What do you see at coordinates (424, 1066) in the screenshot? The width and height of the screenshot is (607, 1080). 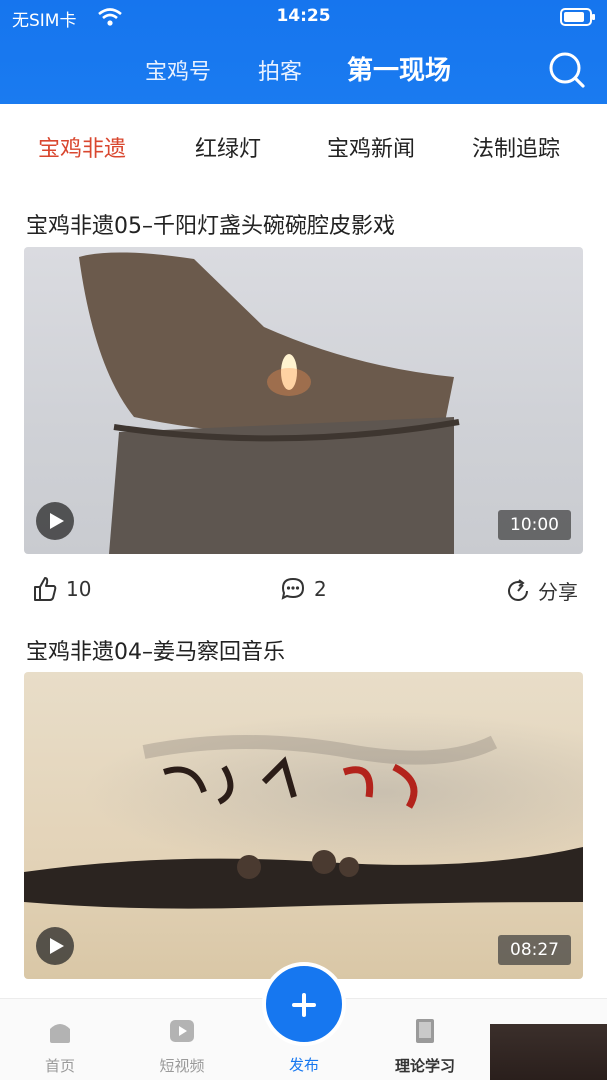 I see `tab-label-theory: 理论学习` at bounding box center [424, 1066].